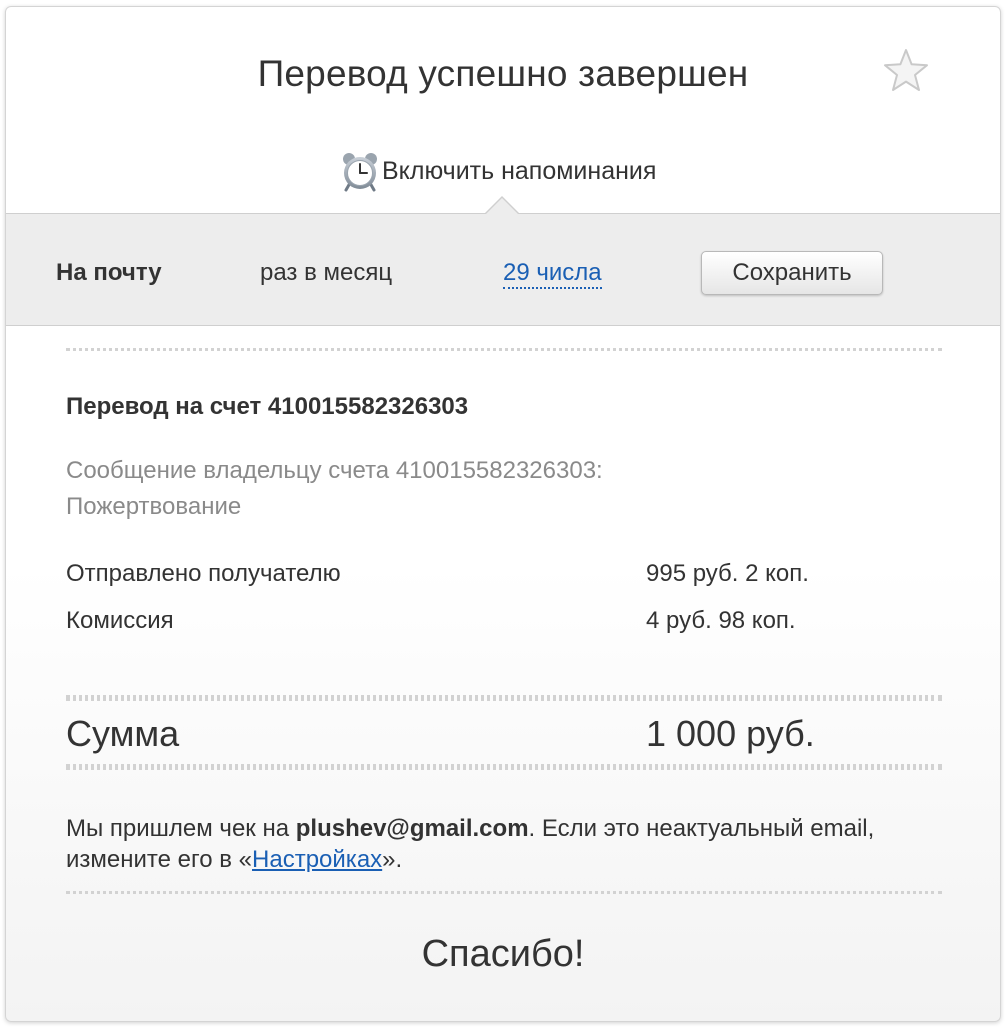 This screenshot has height=1030, width=1008. Describe the element at coordinates (721, 620) in the screenshot. I see `commission-value: 4 руб. 98 коп.` at that location.